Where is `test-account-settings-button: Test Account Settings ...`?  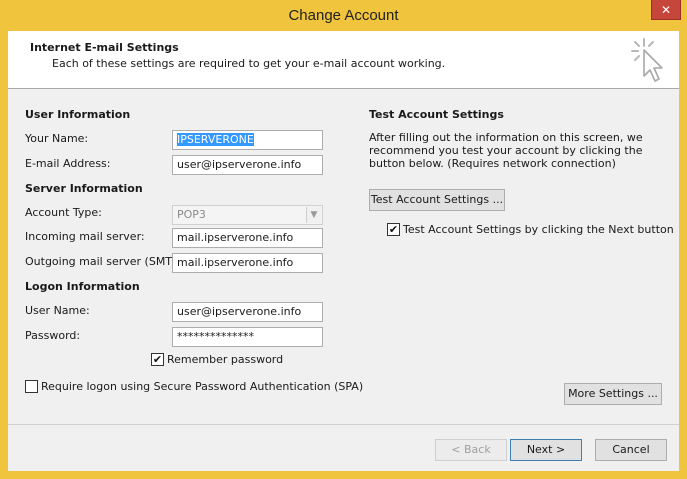 test-account-settings-button: Test Account Settings ... is located at coordinates (437, 200).